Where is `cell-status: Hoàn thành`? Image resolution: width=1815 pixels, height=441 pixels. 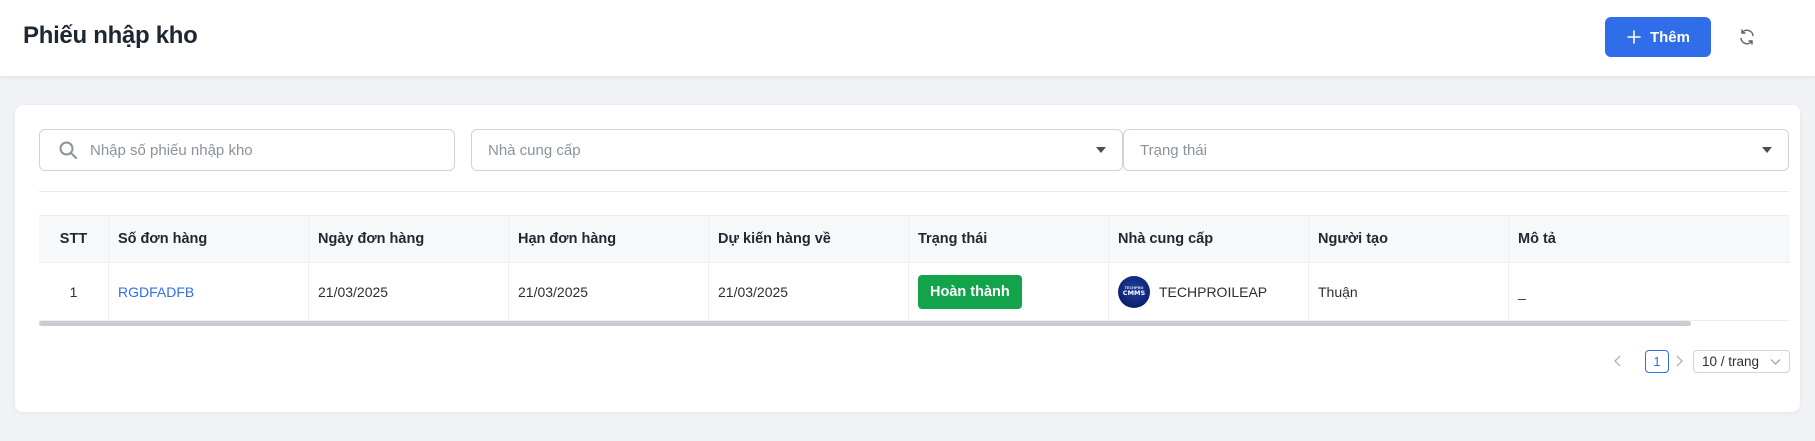 cell-status: Hoàn thành is located at coordinates (1009, 291).